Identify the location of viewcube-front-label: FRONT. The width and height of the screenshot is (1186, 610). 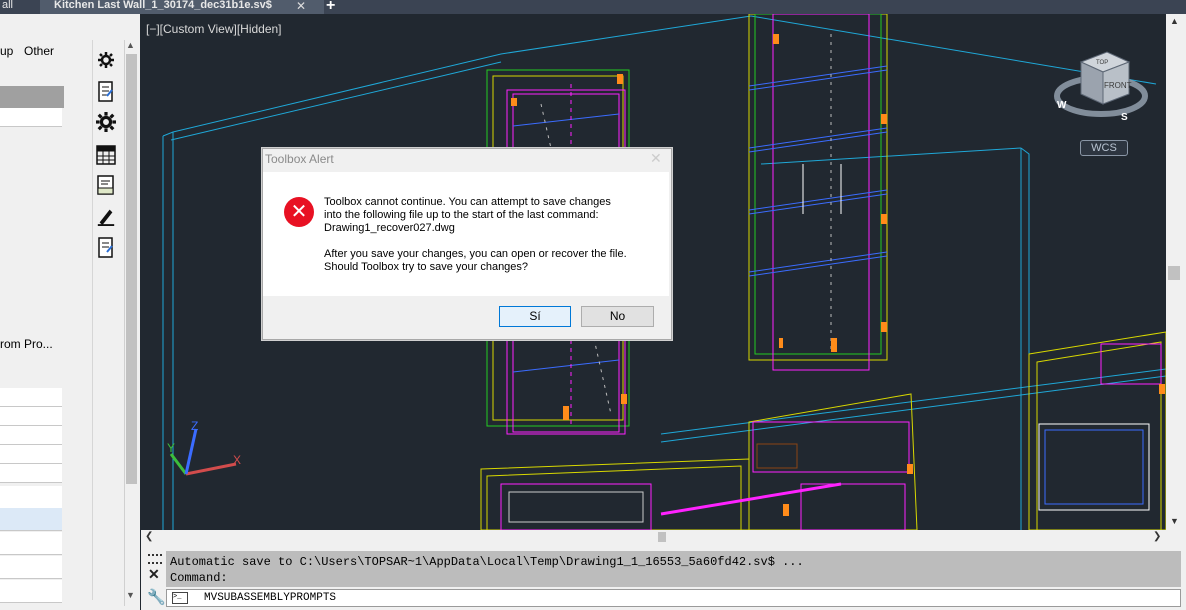
(1118, 85).